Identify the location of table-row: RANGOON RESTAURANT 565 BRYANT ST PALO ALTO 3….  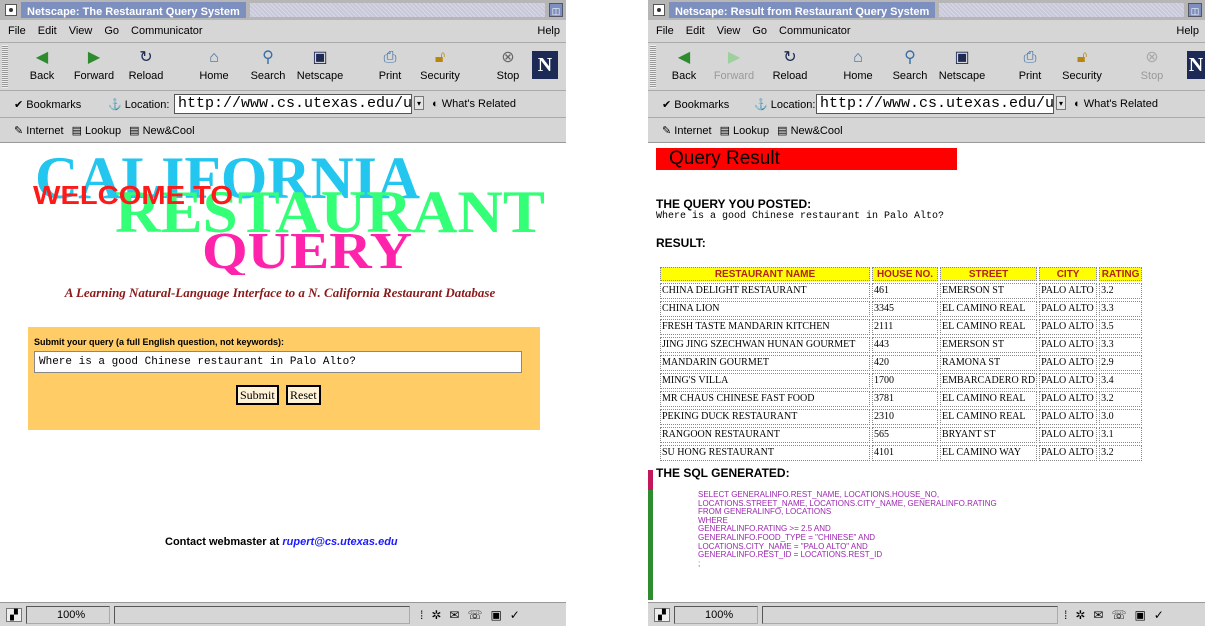
(901, 435).